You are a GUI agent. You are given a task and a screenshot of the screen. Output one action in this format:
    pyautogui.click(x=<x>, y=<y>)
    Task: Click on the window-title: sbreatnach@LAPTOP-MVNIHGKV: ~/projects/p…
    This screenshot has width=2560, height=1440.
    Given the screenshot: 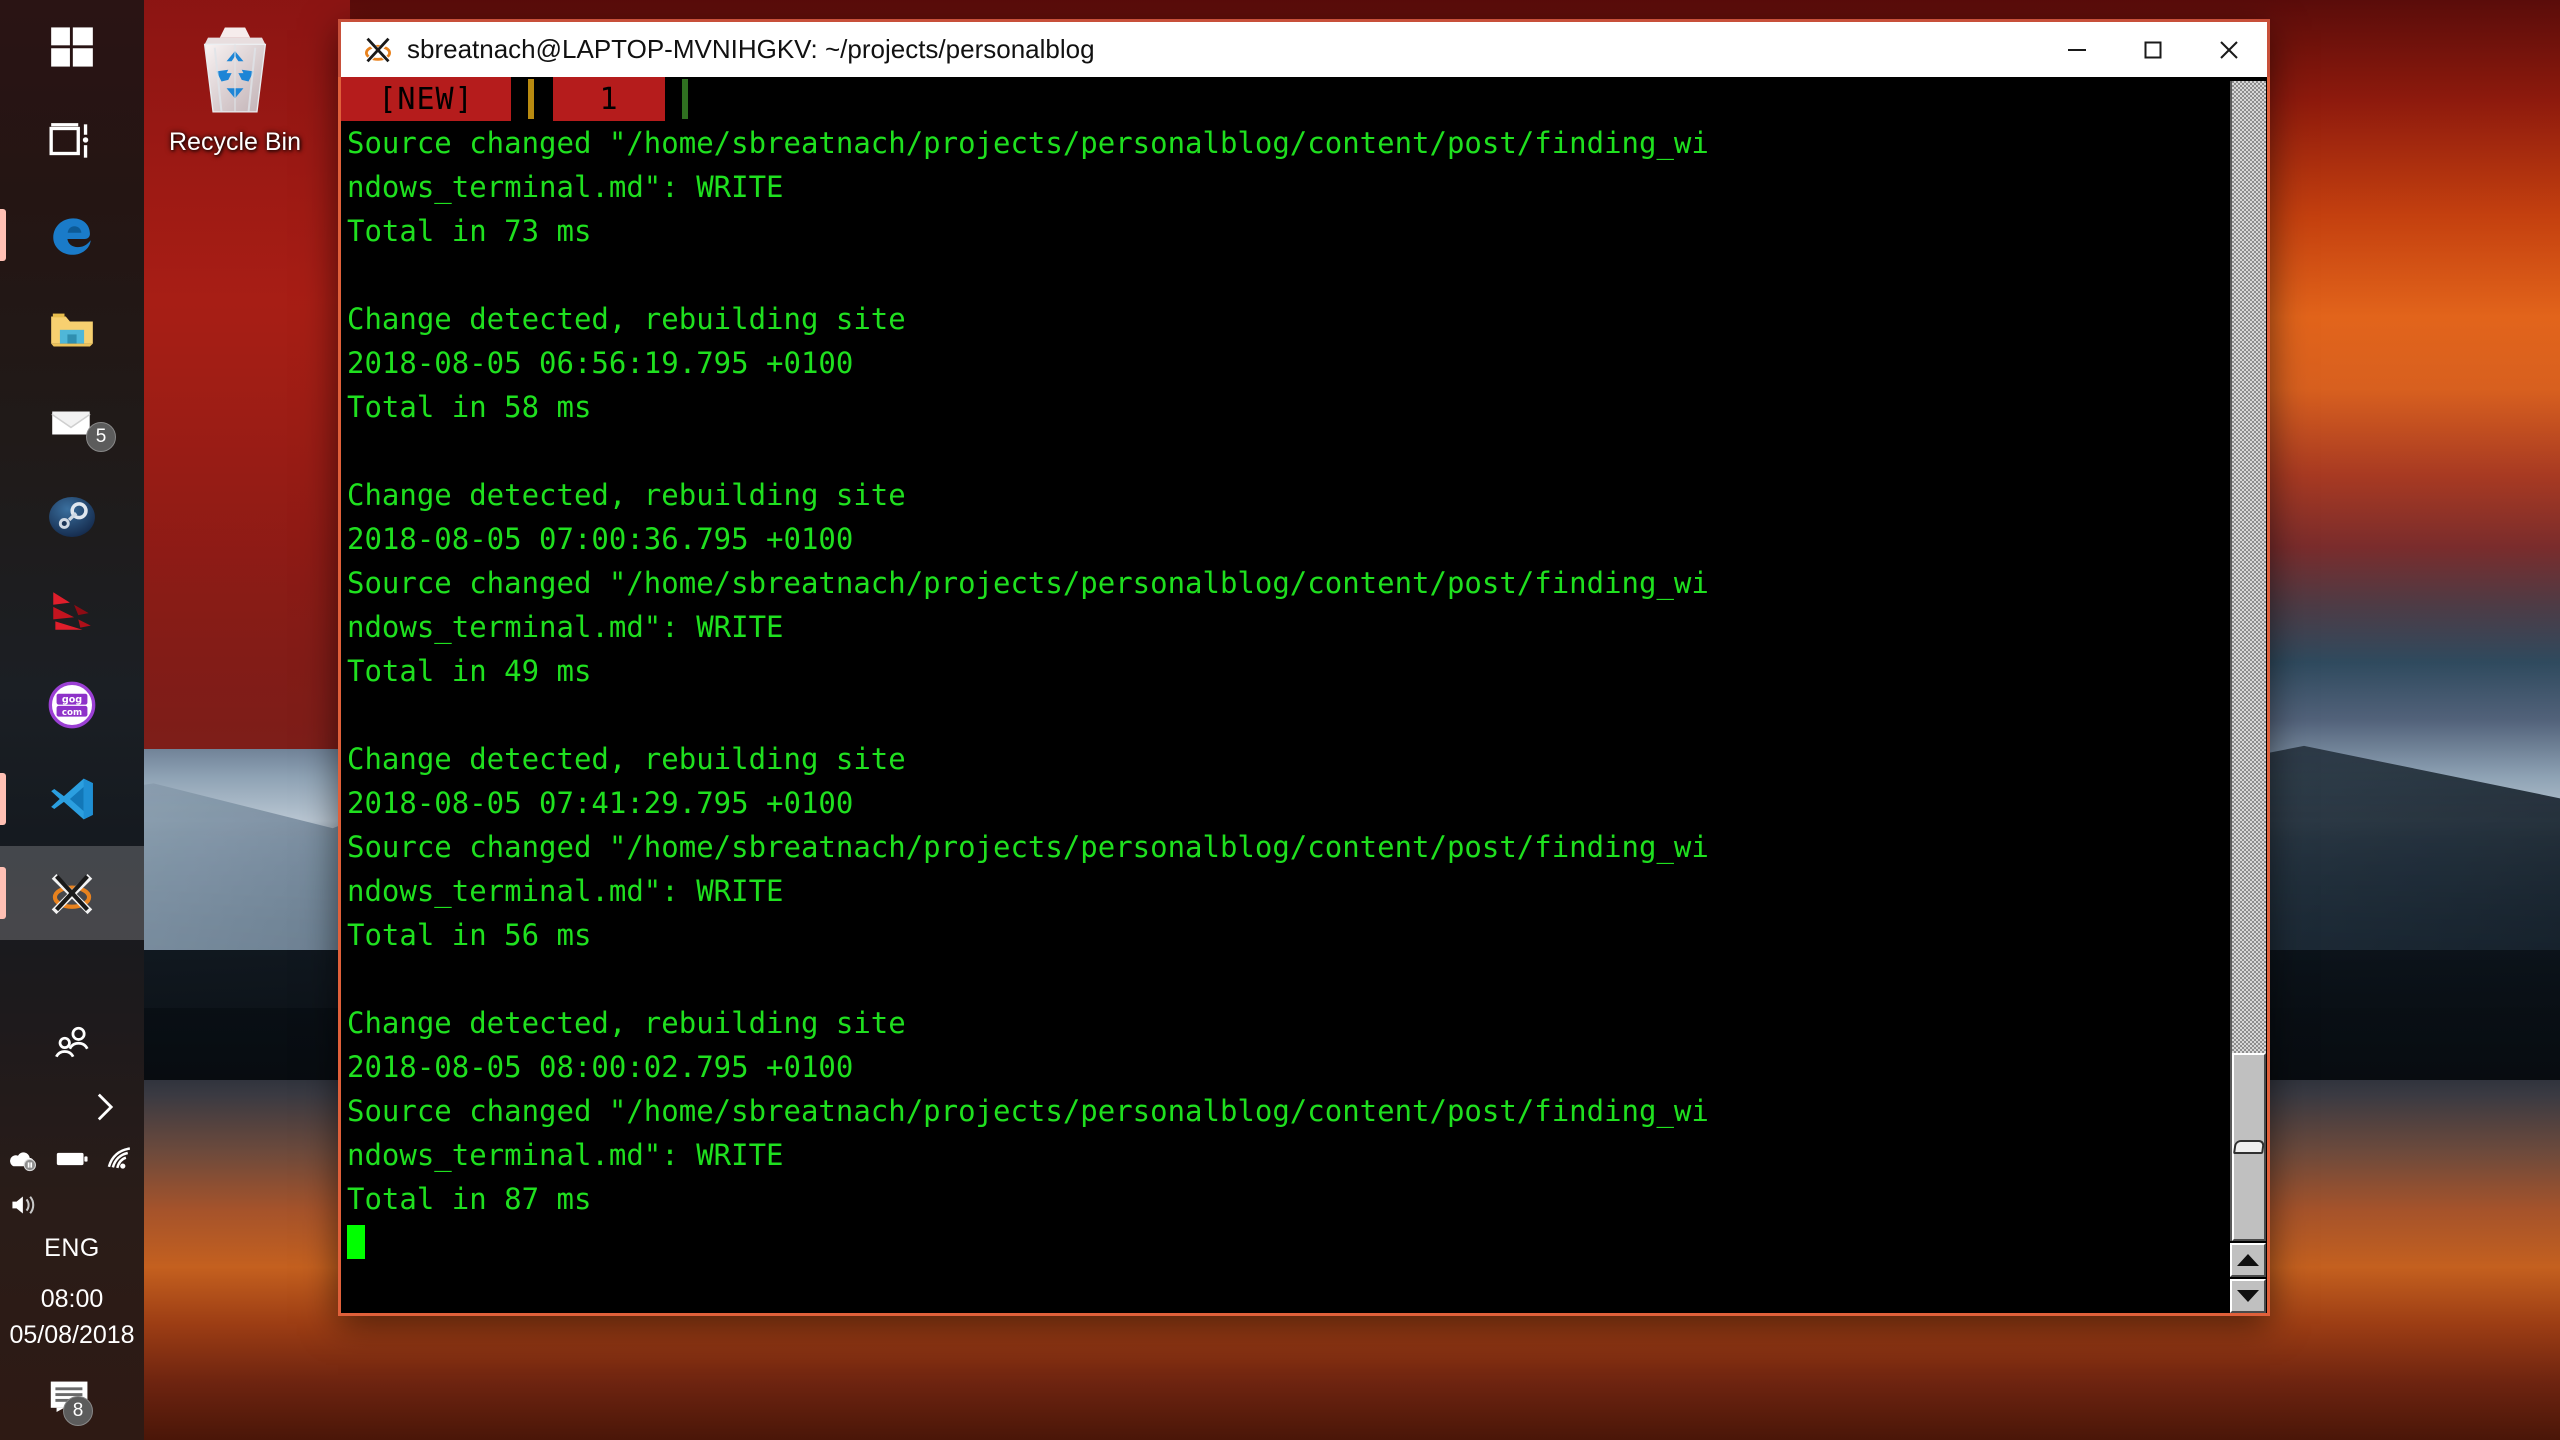 What is the action you would take?
    pyautogui.click(x=751, y=49)
    